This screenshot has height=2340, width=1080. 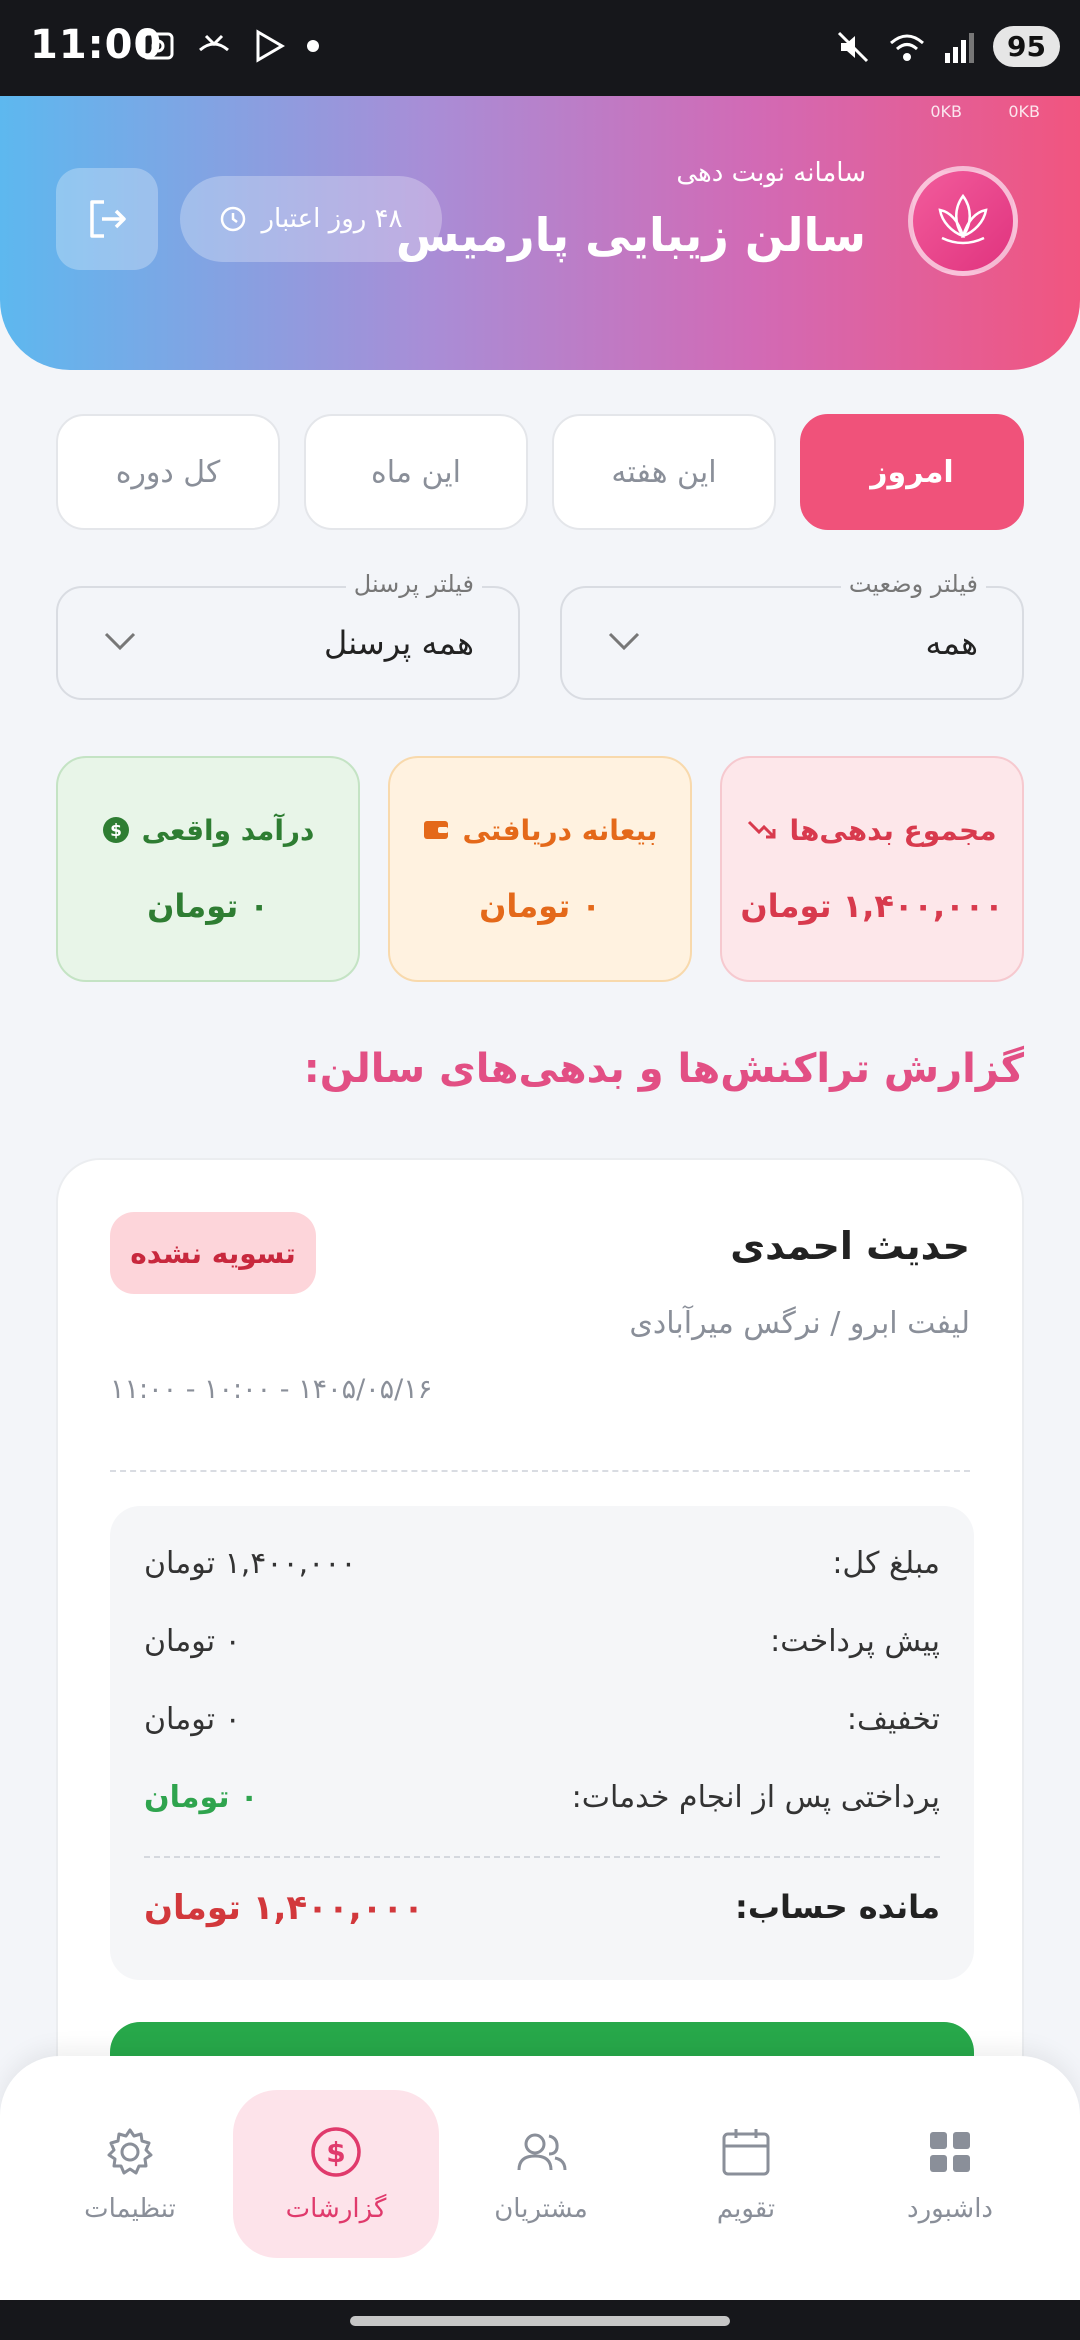 I want to click on nav-calendar: تقویم, so click(x=746, y=2174).